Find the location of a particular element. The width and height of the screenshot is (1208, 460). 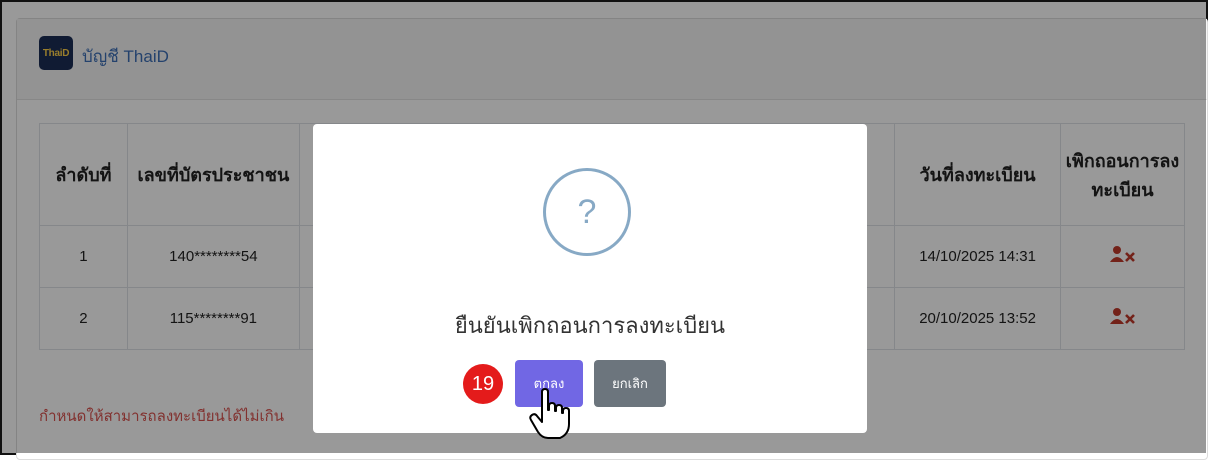

cancel-button: ยกเลิก is located at coordinates (630, 383).